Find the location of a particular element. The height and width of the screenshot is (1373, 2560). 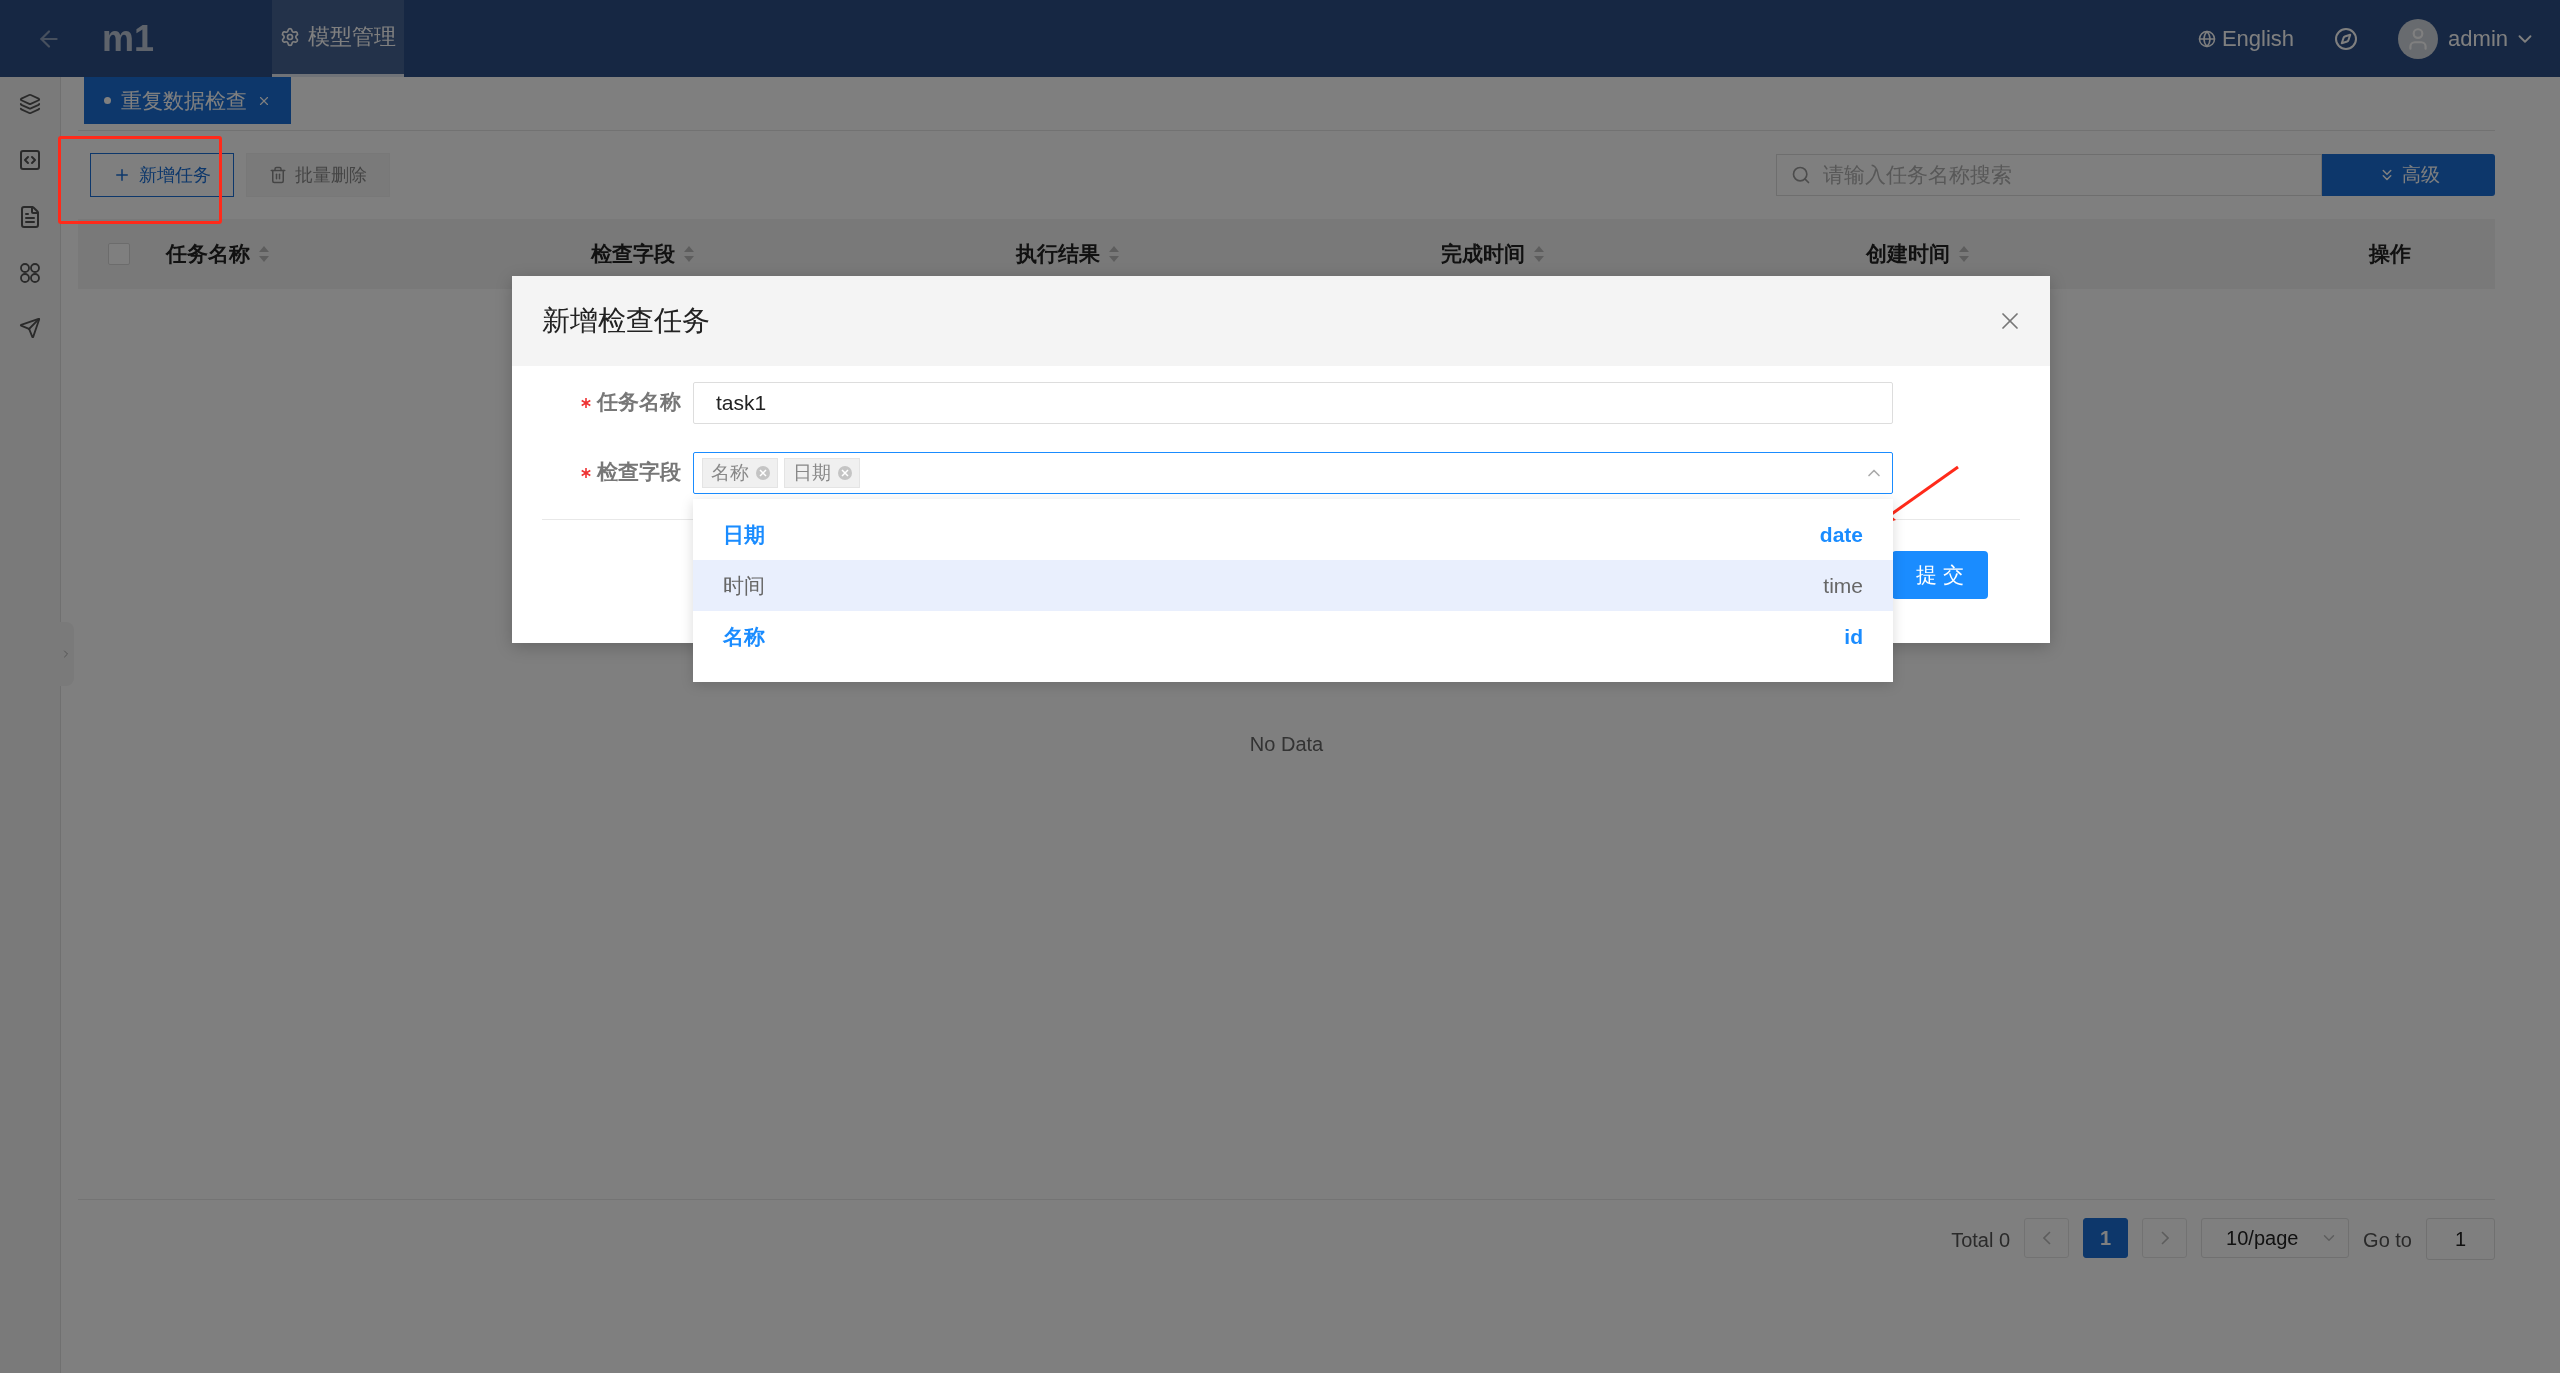

total-count: Total 0 is located at coordinates (1981, 1240).